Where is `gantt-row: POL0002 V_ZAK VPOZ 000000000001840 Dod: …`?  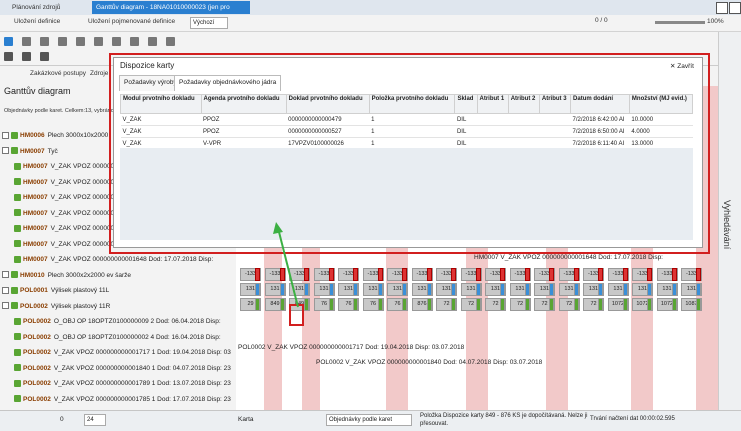
gantt-row: POL0002 V_ZAK VPOZ 000000000001840 Dod: … is located at coordinates (477, 363).